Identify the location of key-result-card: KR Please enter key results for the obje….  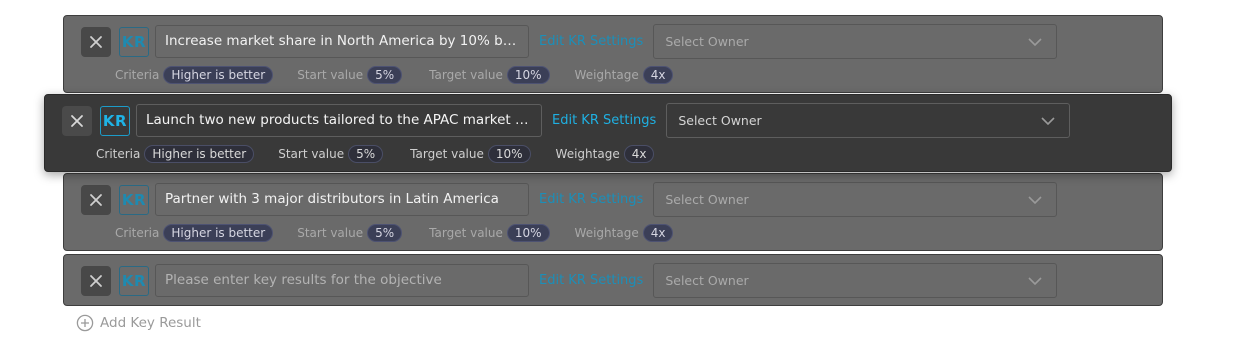
(613, 280).